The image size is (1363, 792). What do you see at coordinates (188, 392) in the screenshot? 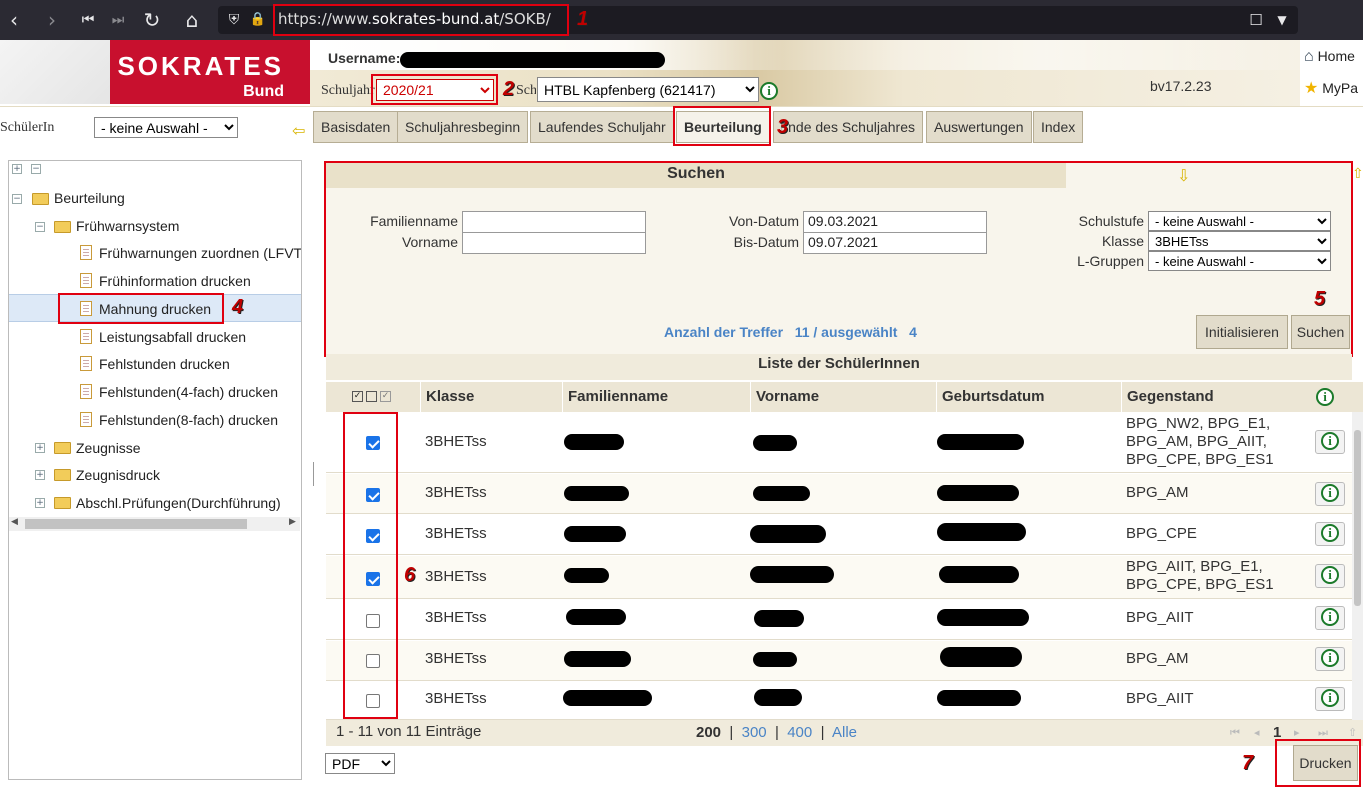
I see `tree-item-fehlstunden-4fach: Fehlstunden(4-fach) drucken` at bounding box center [188, 392].